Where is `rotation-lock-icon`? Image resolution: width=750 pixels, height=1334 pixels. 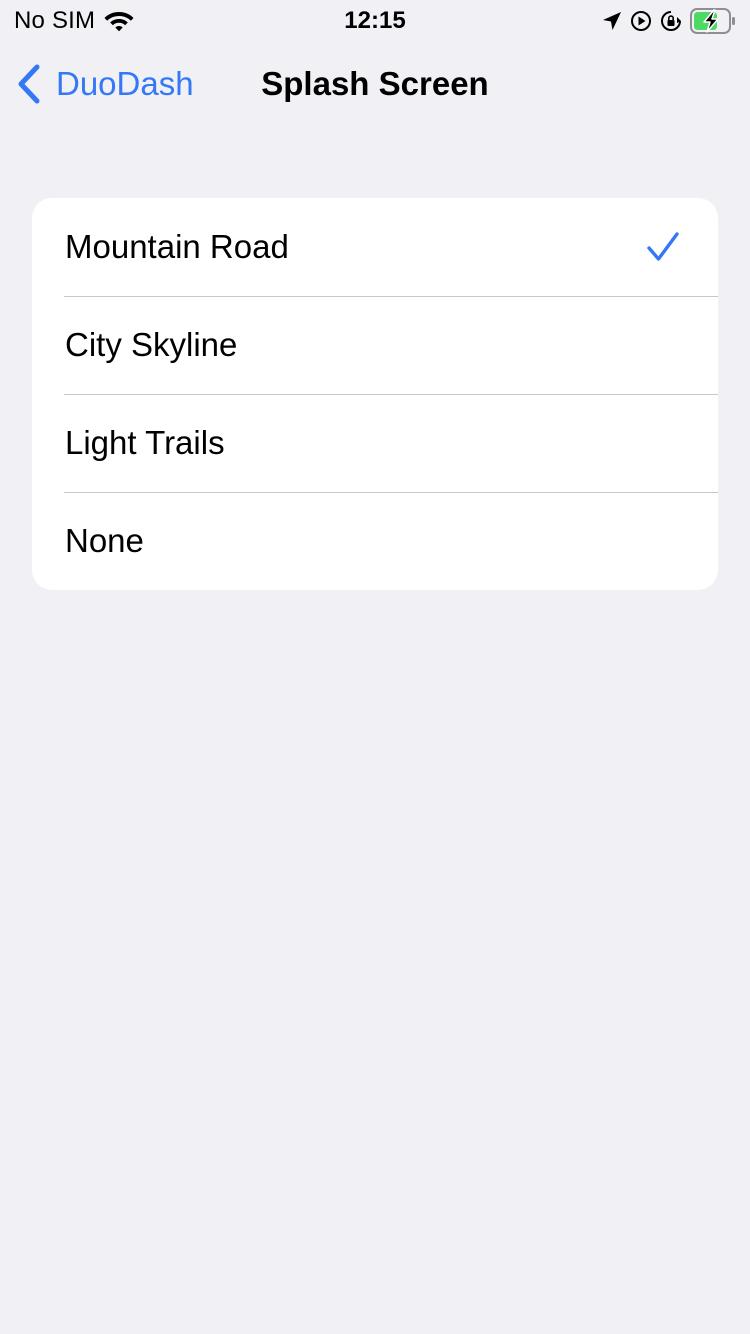 rotation-lock-icon is located at coordinates (671, 21).